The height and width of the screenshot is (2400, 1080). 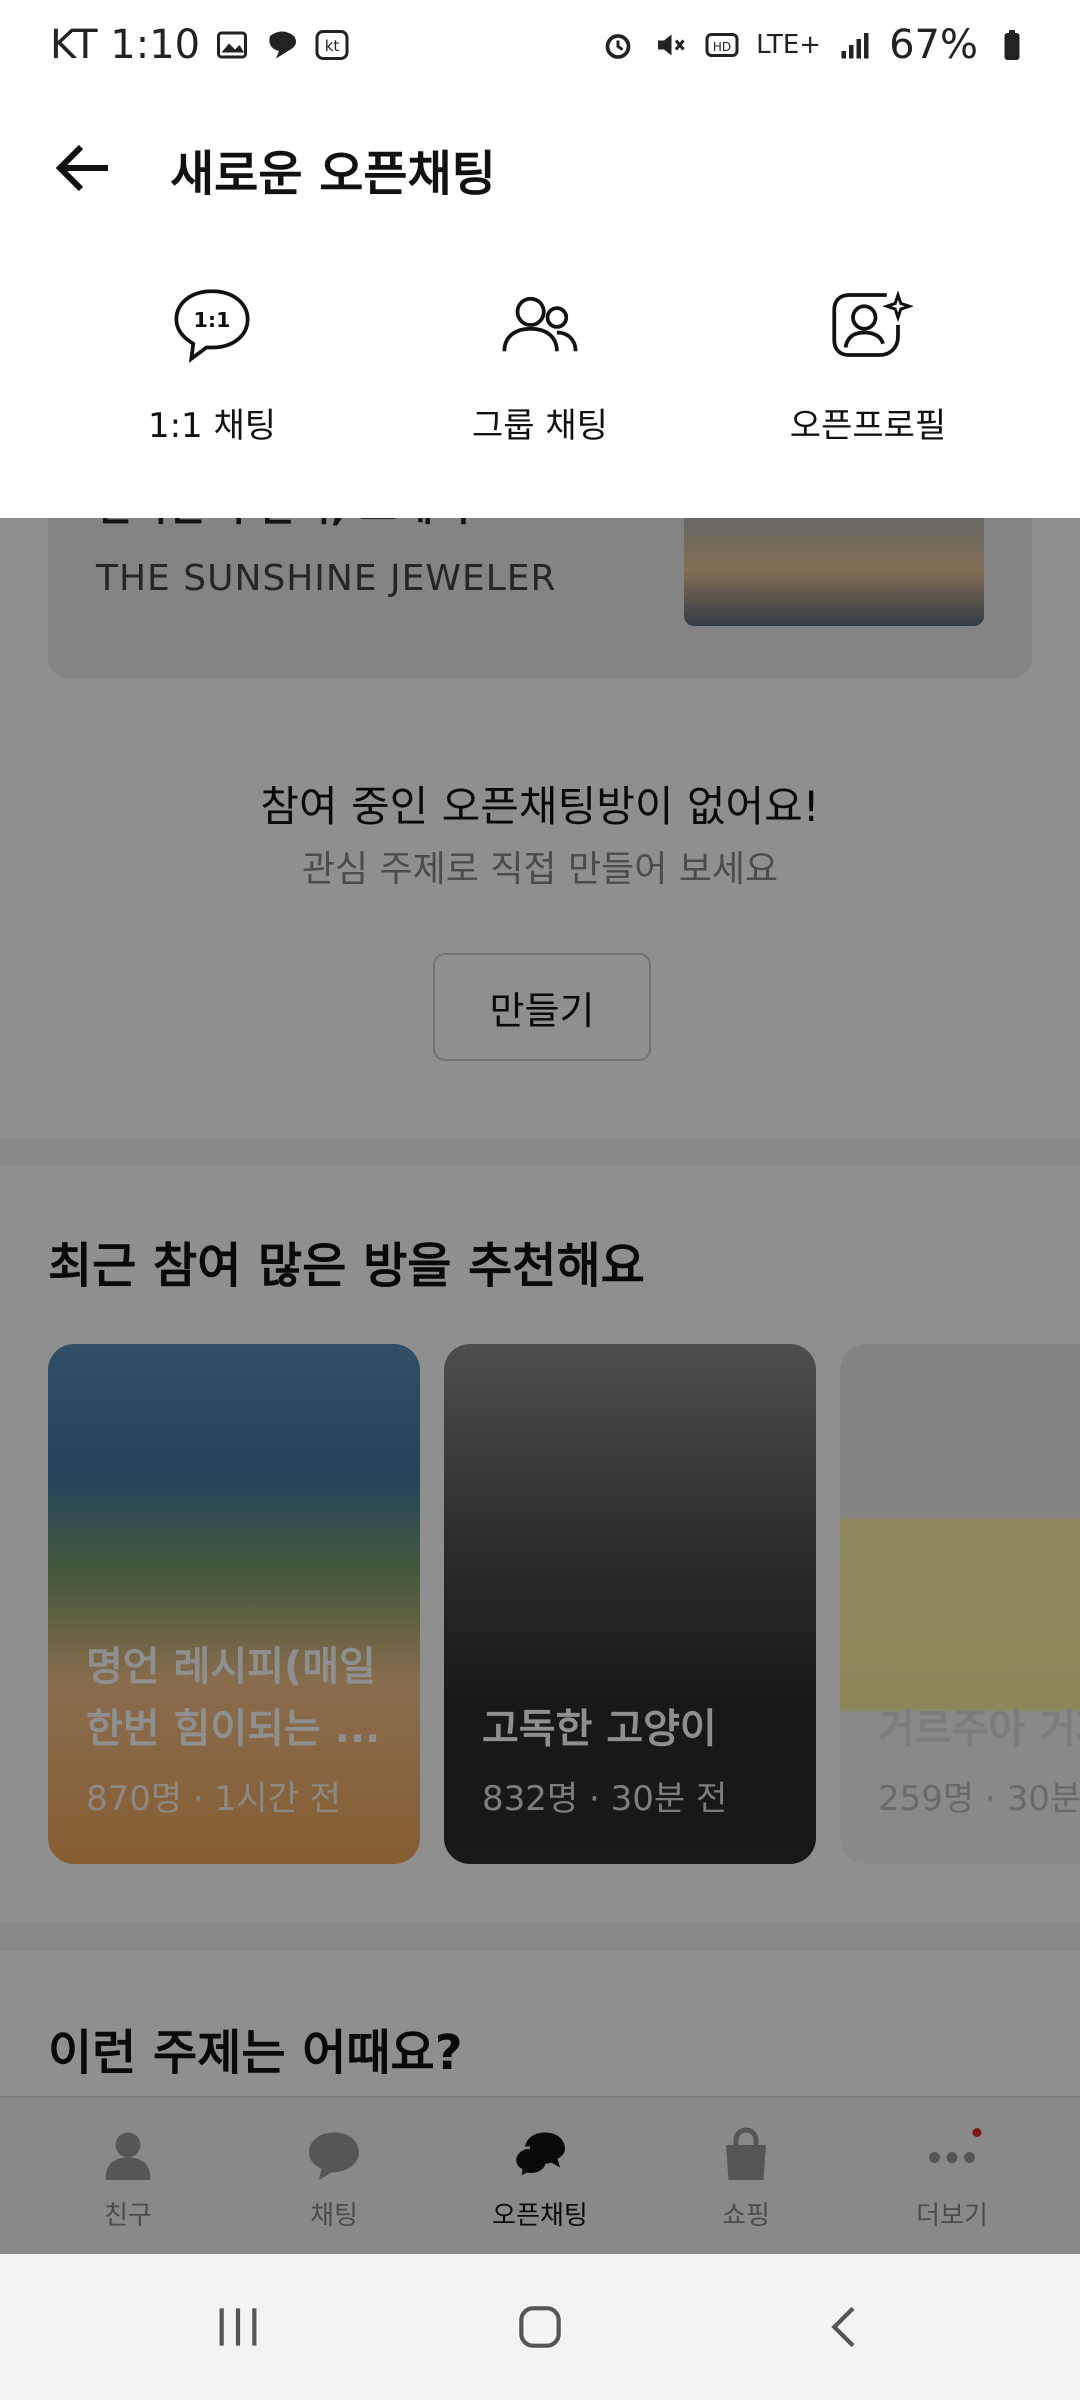 I want to click on mute-icon, so click(x=671, y=45).